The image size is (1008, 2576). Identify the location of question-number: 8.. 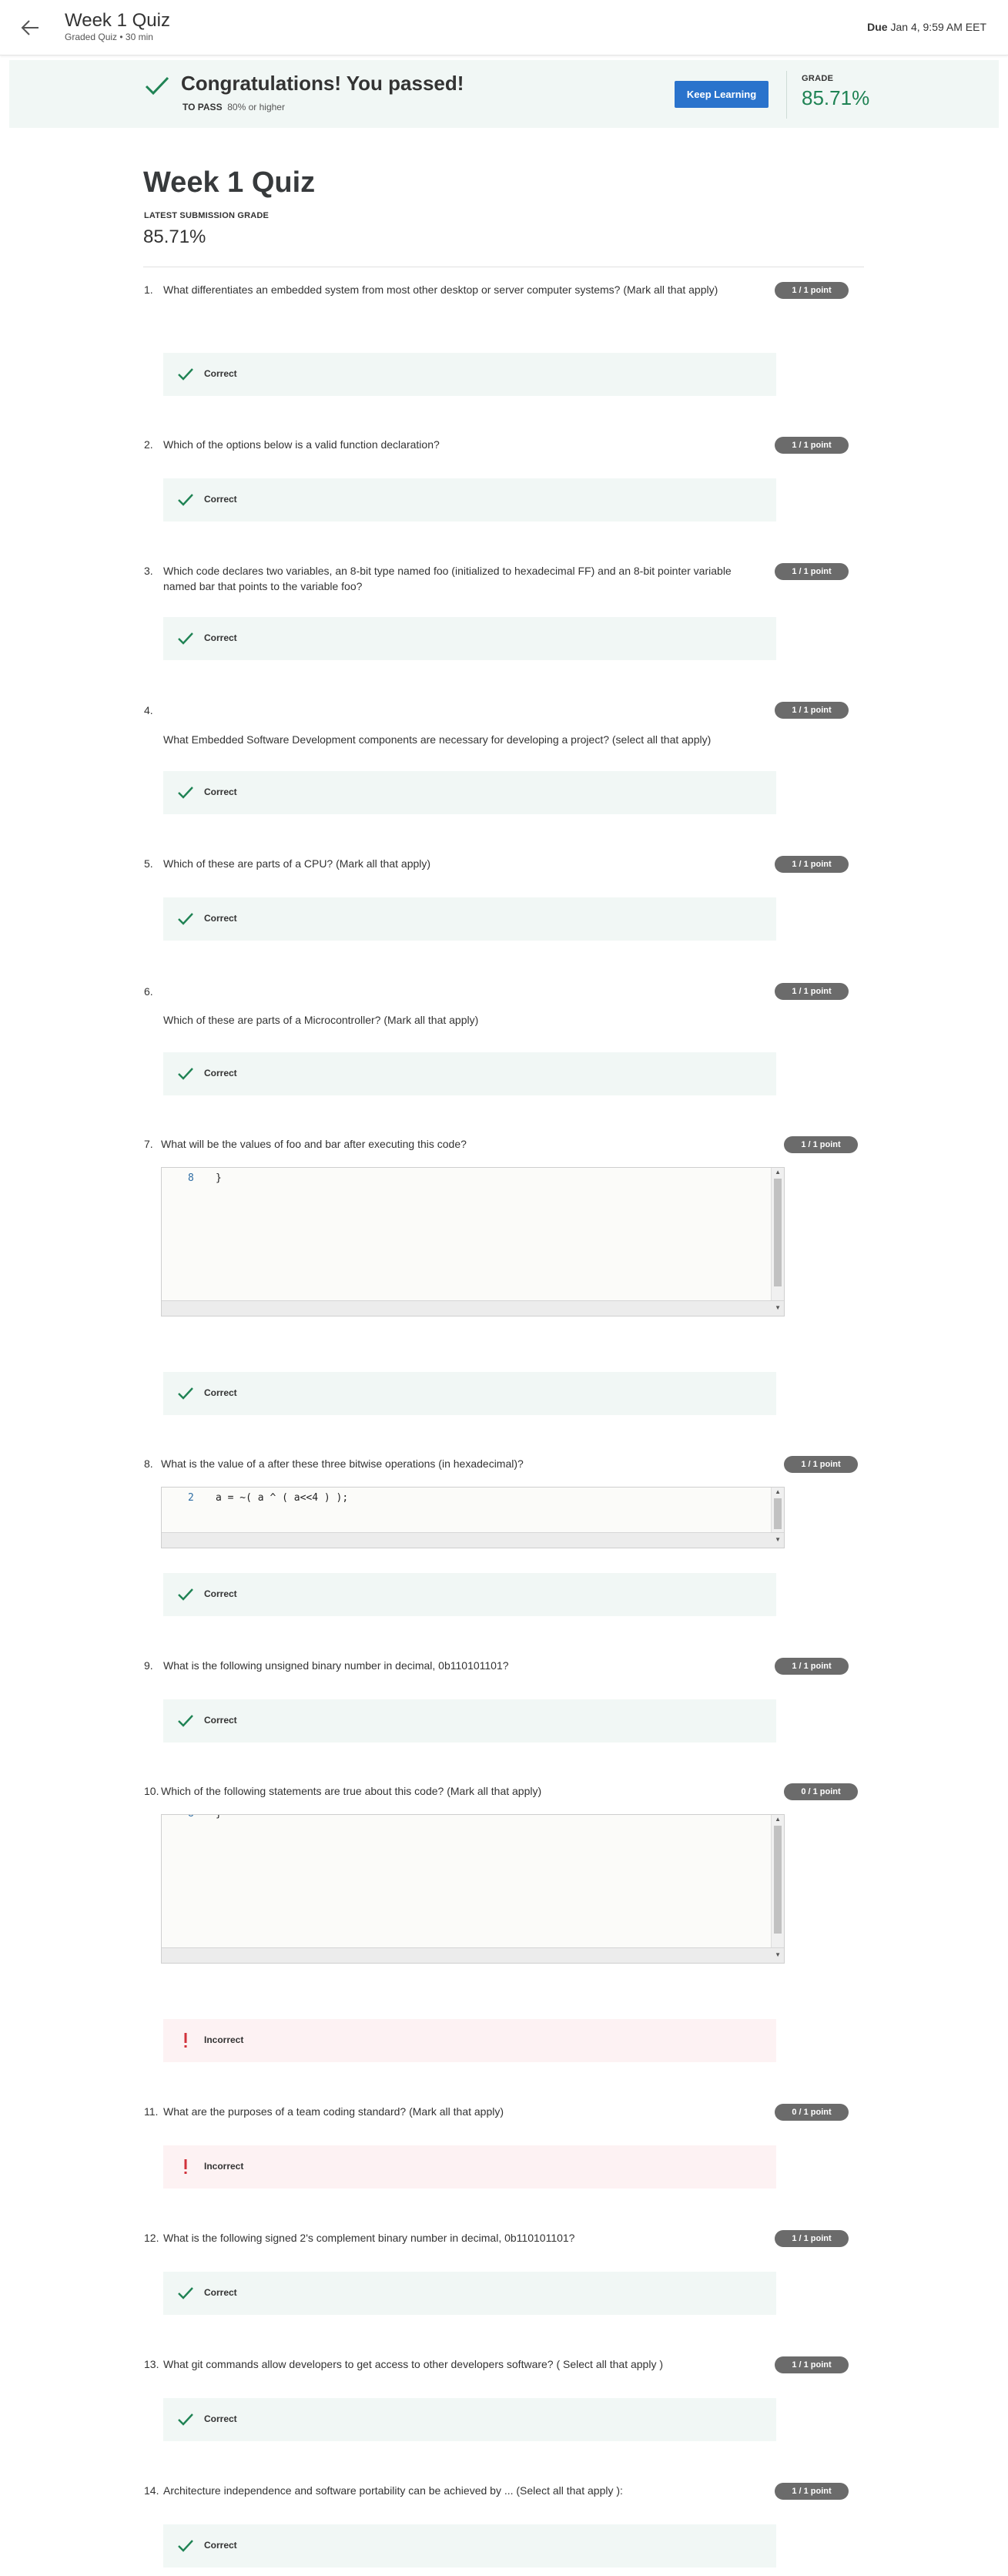
(148, 1463).